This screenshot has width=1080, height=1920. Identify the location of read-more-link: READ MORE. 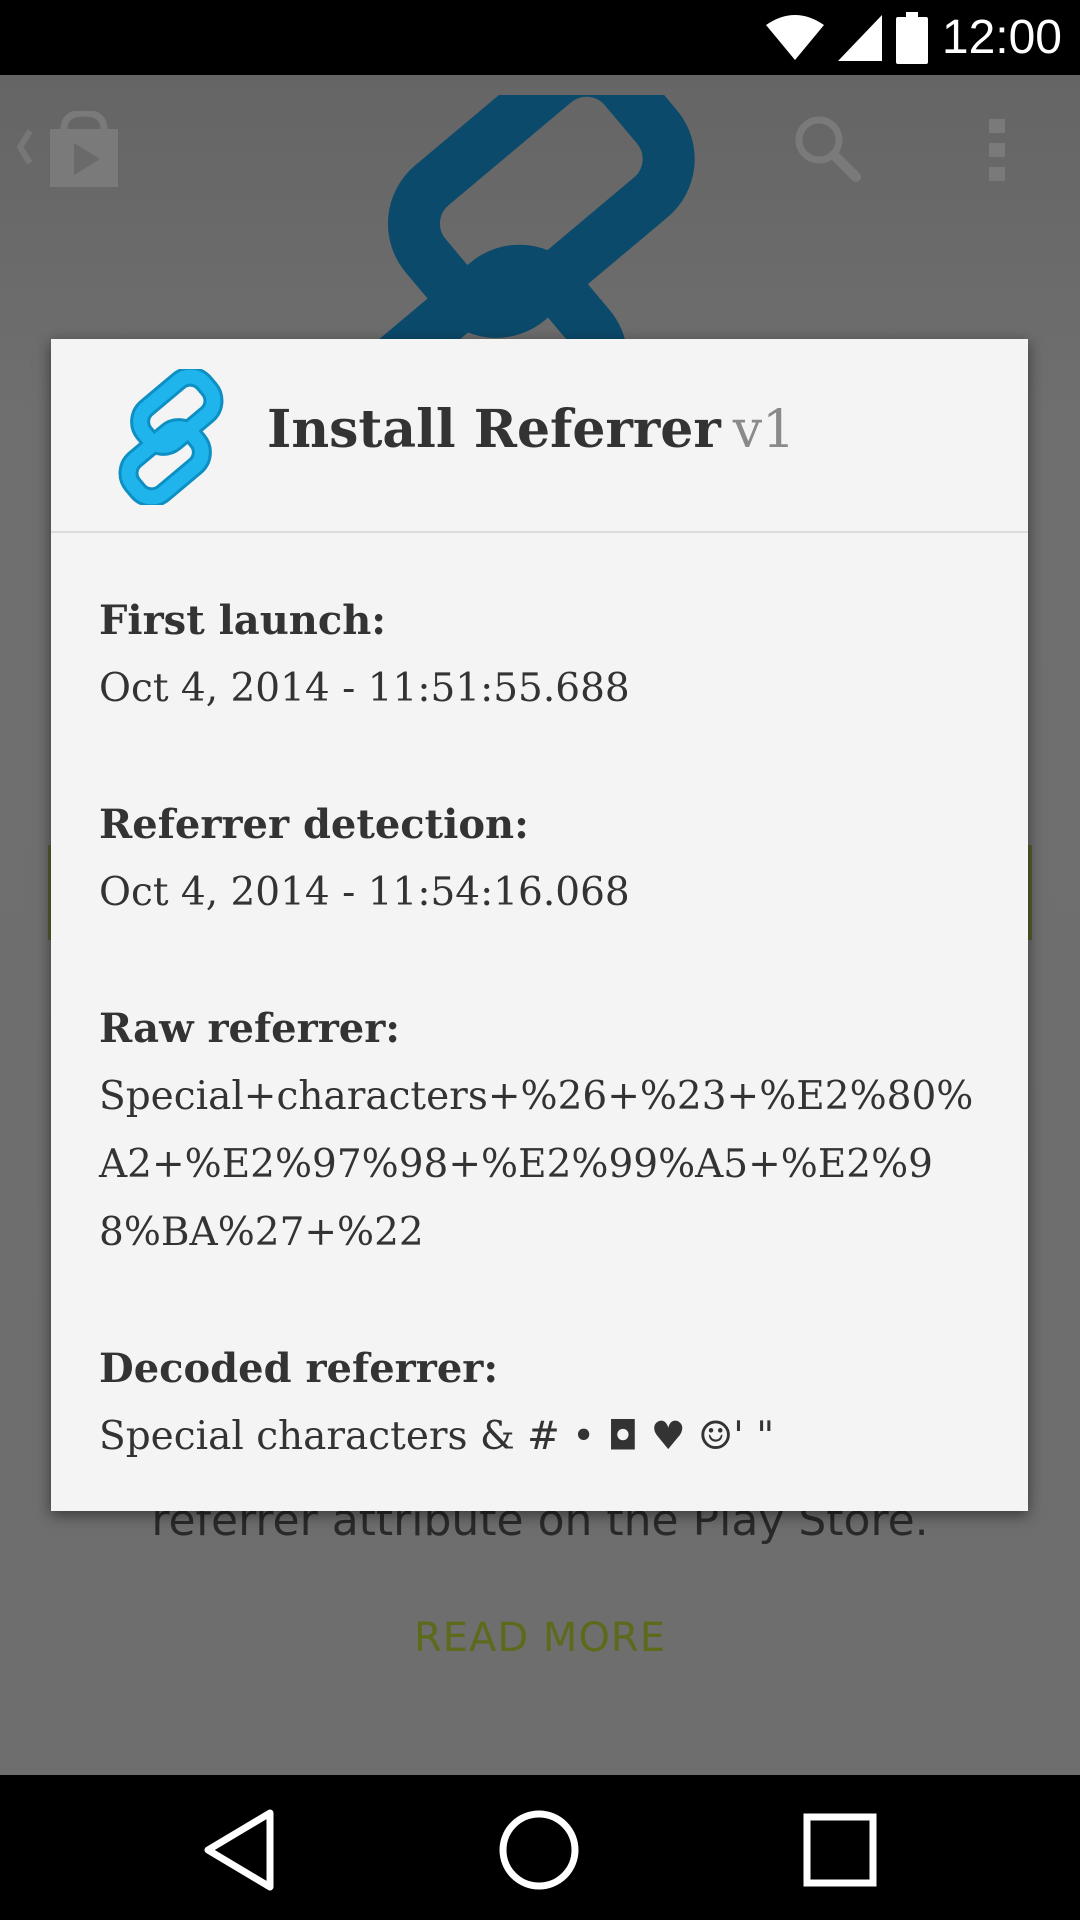
(540, 1638).